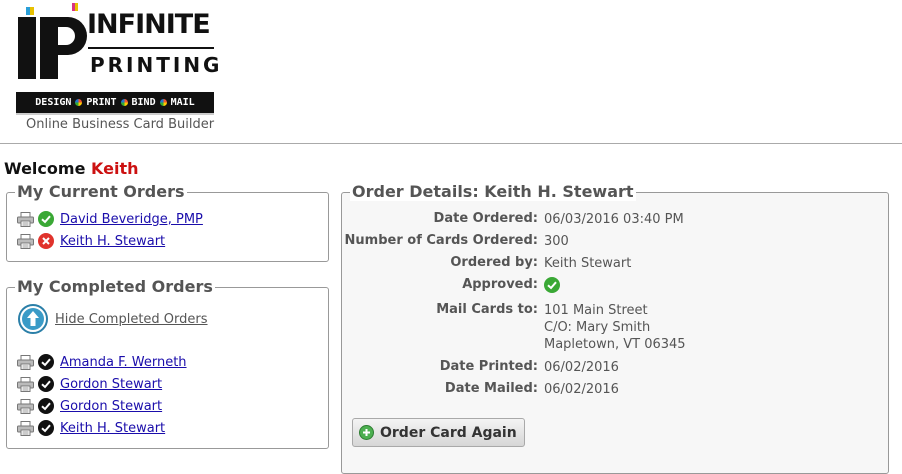  What do you see at coordinates (115, 286) in the screenshot?
I see `completed-orders-title: My Completed Orders` at bounding box center [115, 286].